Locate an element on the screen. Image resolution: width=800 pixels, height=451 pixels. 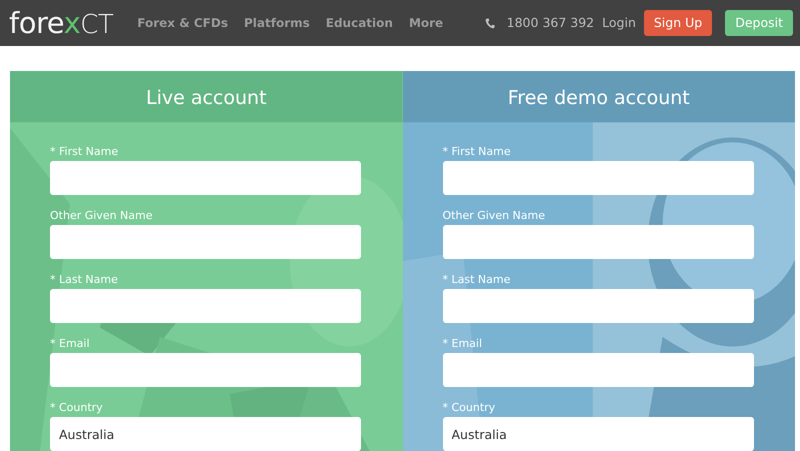
nav-link-item: More is located at coordinates (426, 23).